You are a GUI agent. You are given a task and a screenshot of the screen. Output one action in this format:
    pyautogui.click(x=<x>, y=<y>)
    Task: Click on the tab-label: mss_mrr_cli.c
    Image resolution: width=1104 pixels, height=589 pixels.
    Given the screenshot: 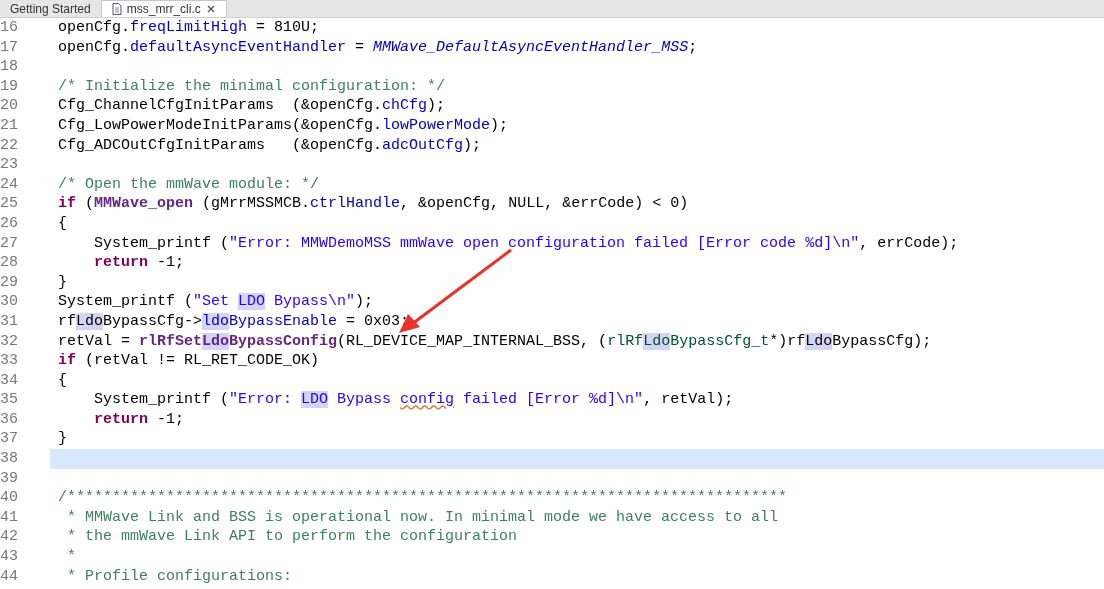 What is the action you would take?
    pyautogui.click(x=163, y=9)
    